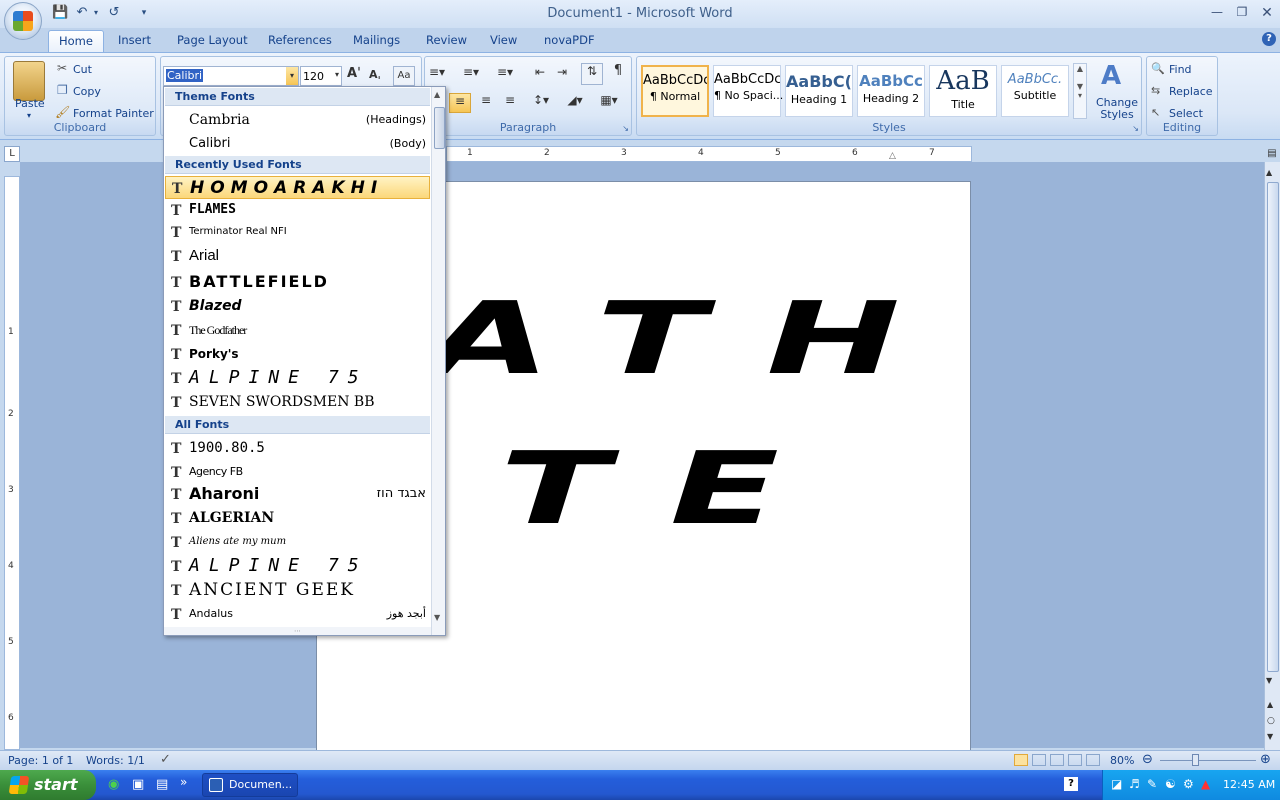 The height and width of the screenshot is (800, 1280). What do you see at coordinates (1134, 784) in the screenshot?
I see `volume-icon: ♬` at bounding box center [1134, 784].